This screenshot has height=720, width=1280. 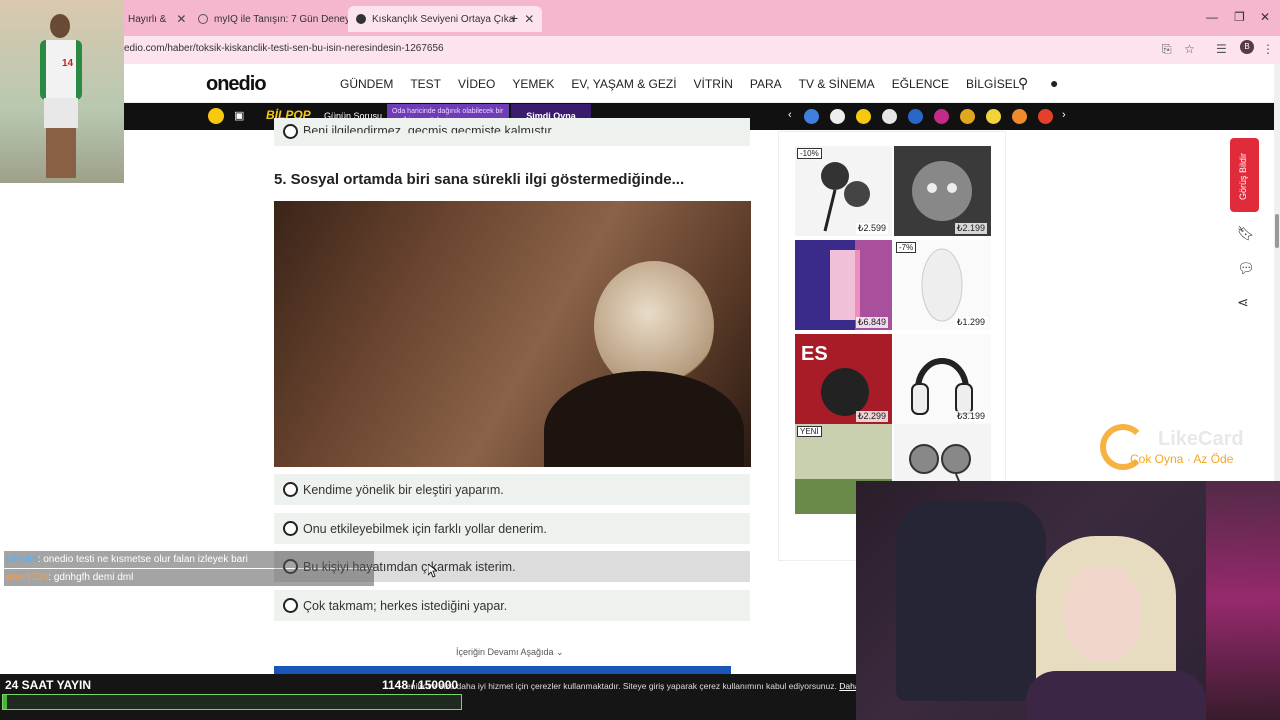 I want to click on chevron-left-icon: ‹, so click(x=790, y=115).